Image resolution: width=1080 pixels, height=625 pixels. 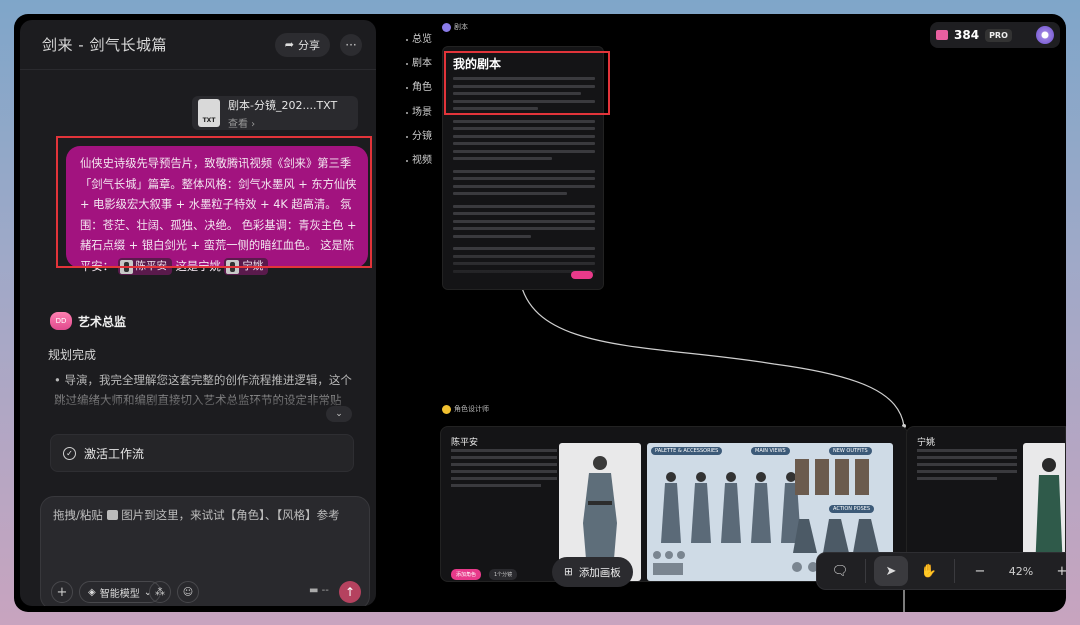 What do you see at coordinates (314, 590) in the screenshot?
I see `credit-icon: ▬` at bounding box center [314, 590].